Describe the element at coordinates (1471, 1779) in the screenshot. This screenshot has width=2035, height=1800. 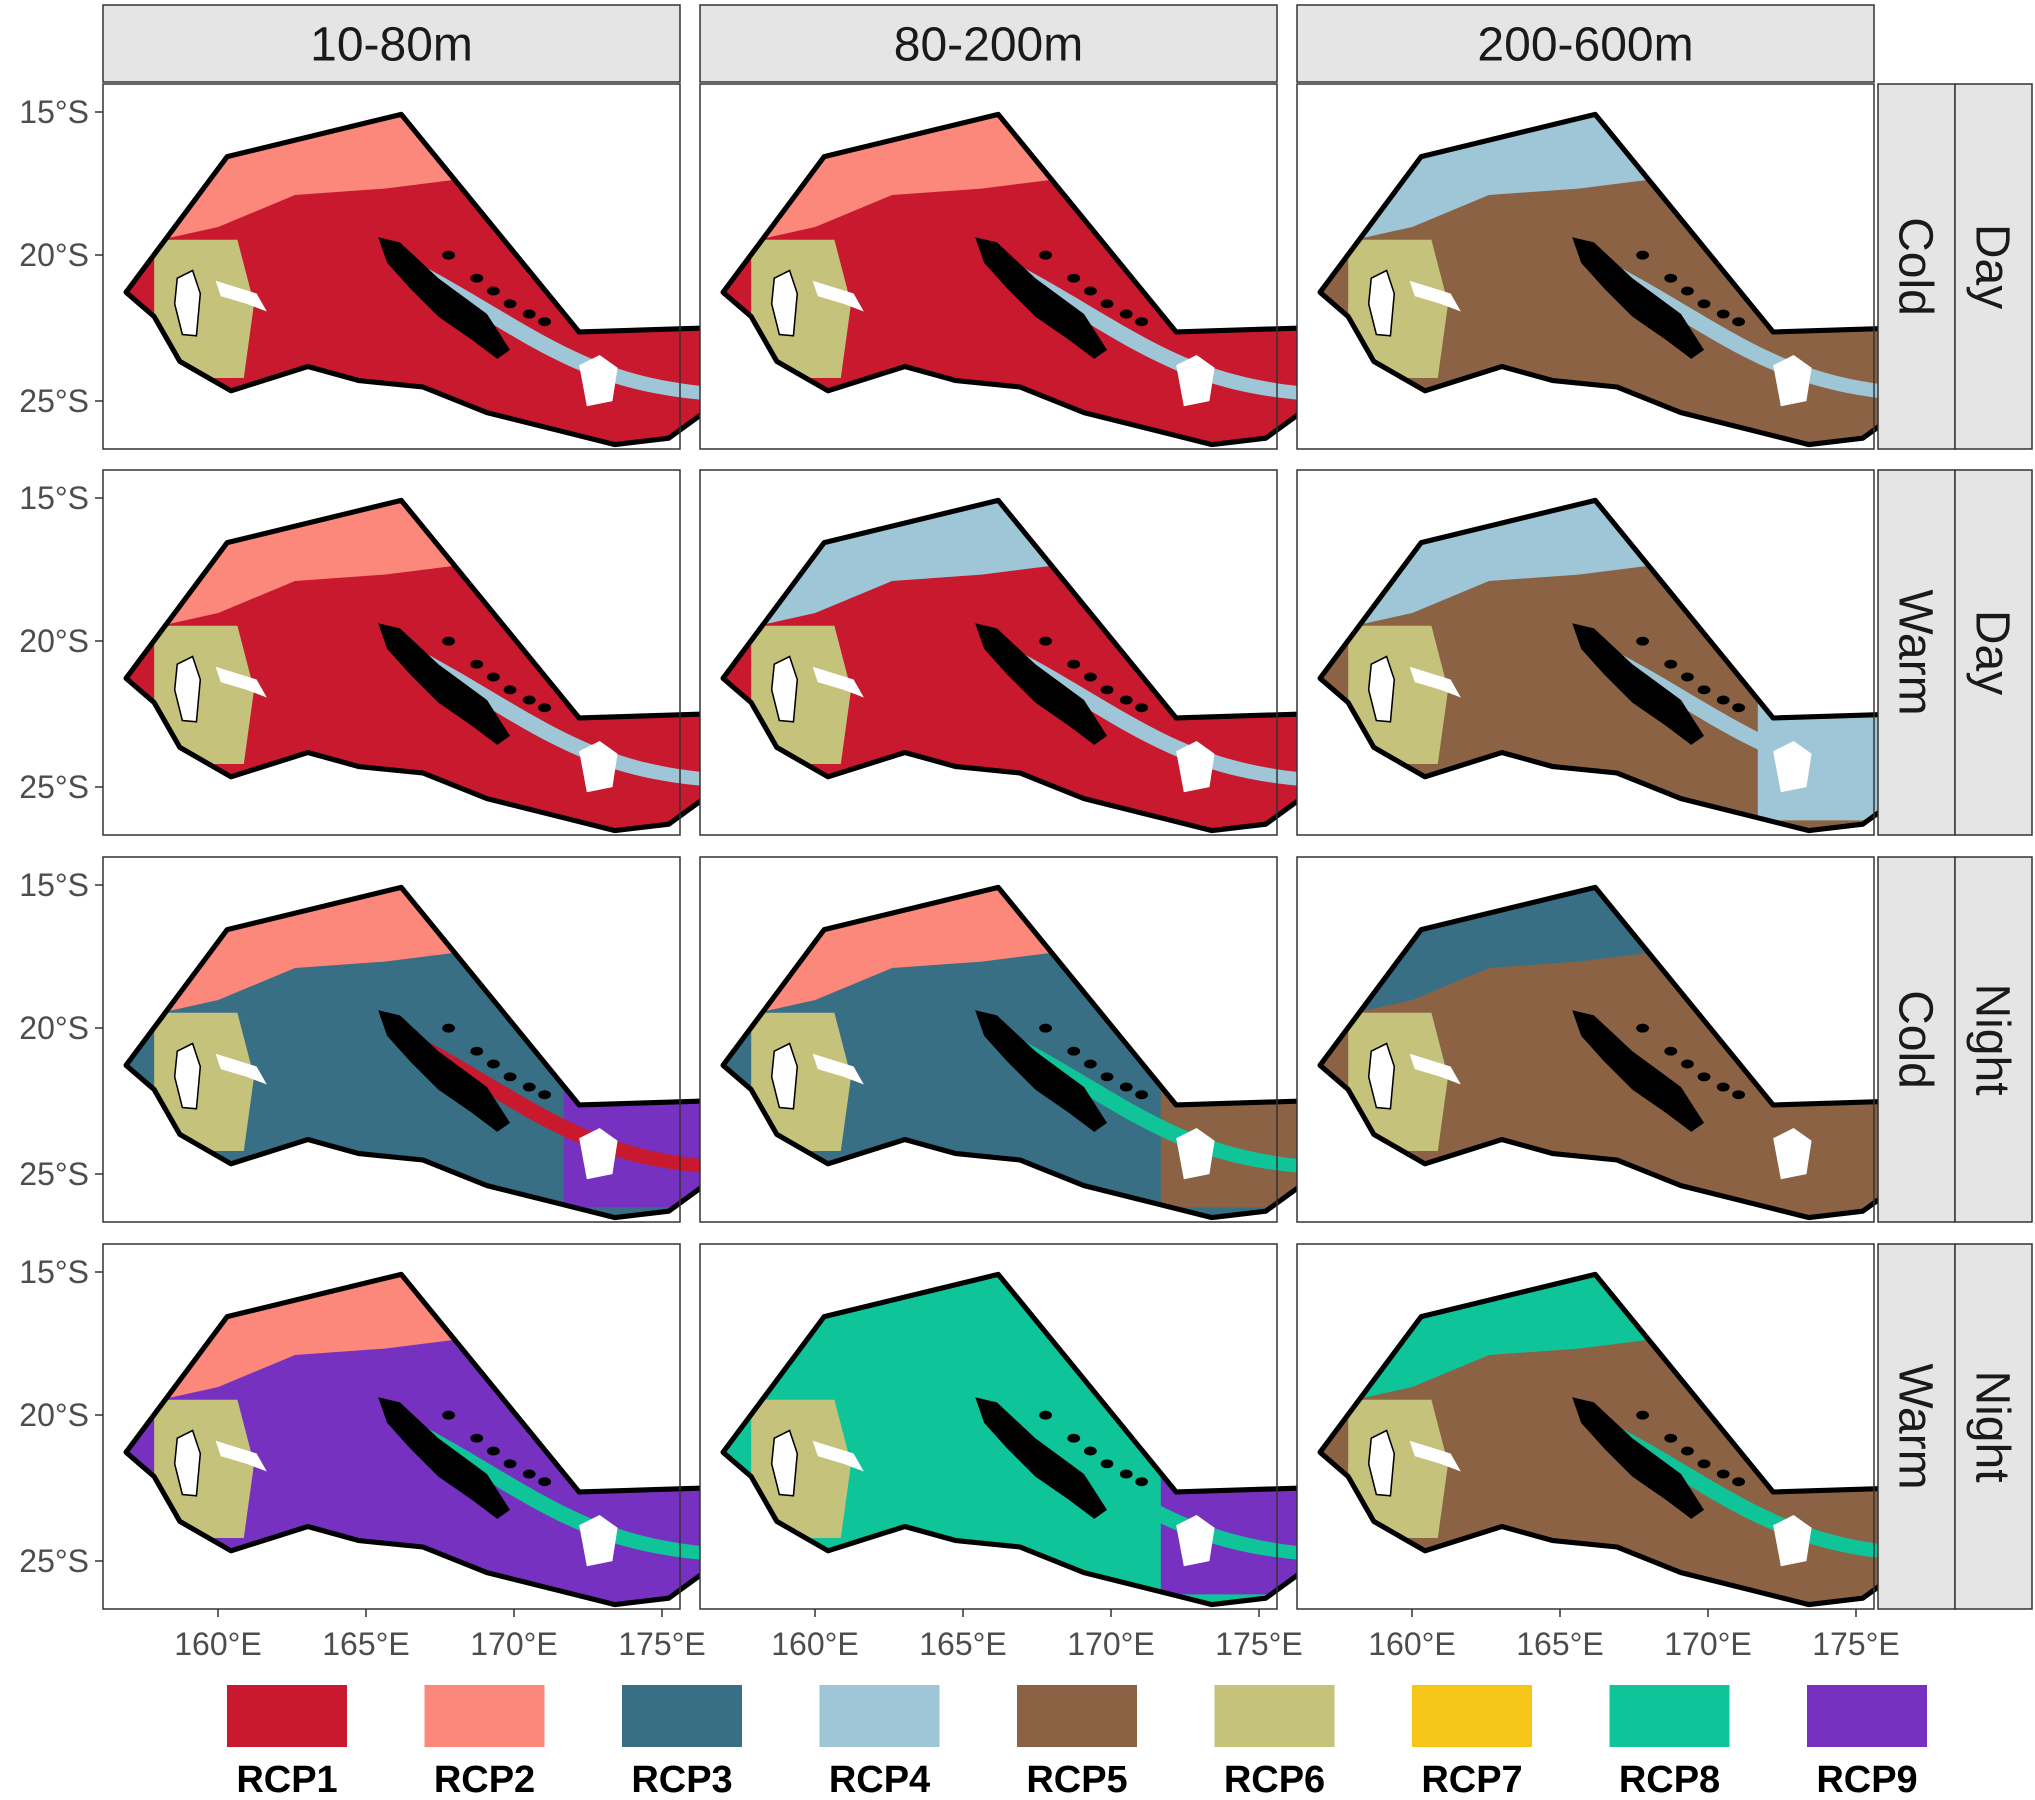
I see `legend-label: RCP7` at that location.